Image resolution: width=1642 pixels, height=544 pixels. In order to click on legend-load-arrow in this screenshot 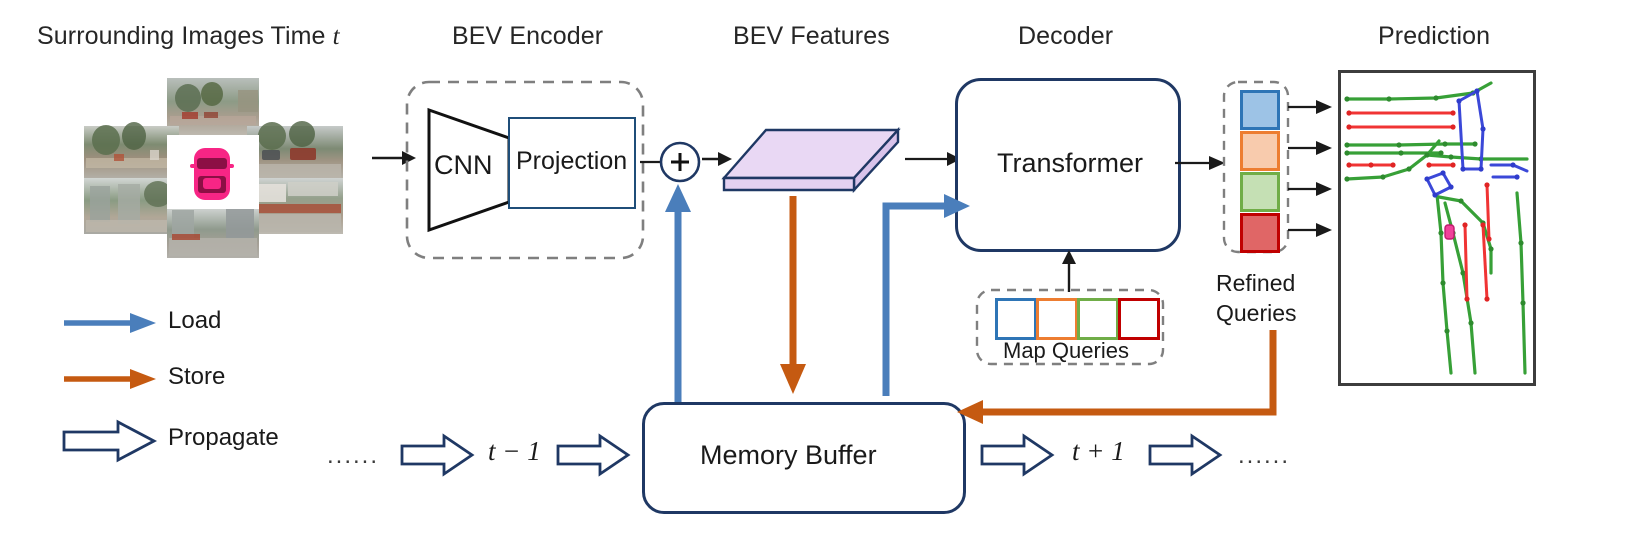, I will do `click(110, 323)`.